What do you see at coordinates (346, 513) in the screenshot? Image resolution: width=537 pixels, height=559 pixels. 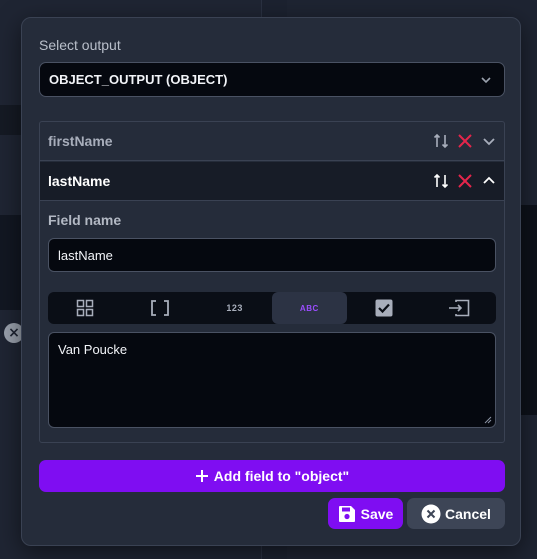 I see `save-icon` at bounding box center [346, 513].